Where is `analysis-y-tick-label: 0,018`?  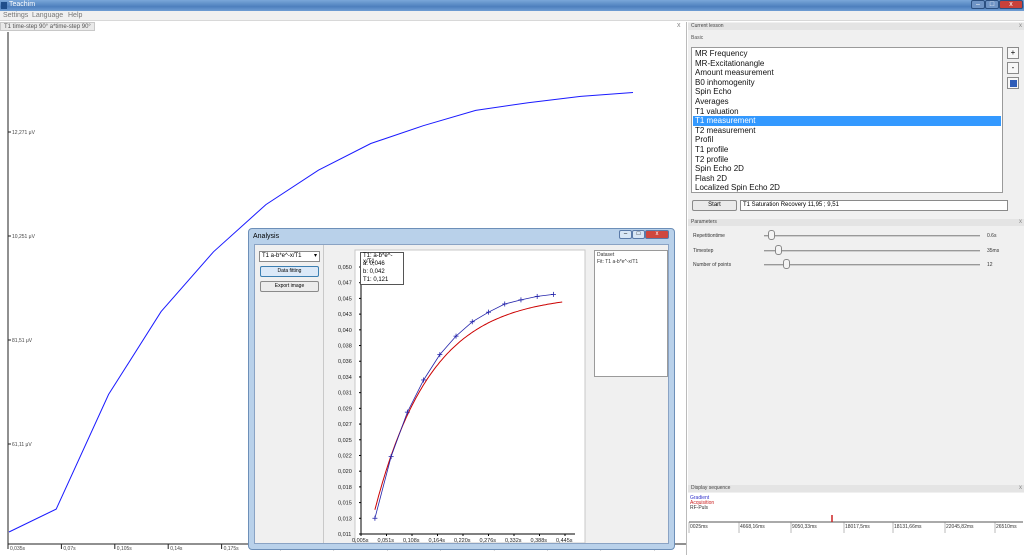
analysis-y-tick-label: 0,018 is located at coordinates (345, 488).